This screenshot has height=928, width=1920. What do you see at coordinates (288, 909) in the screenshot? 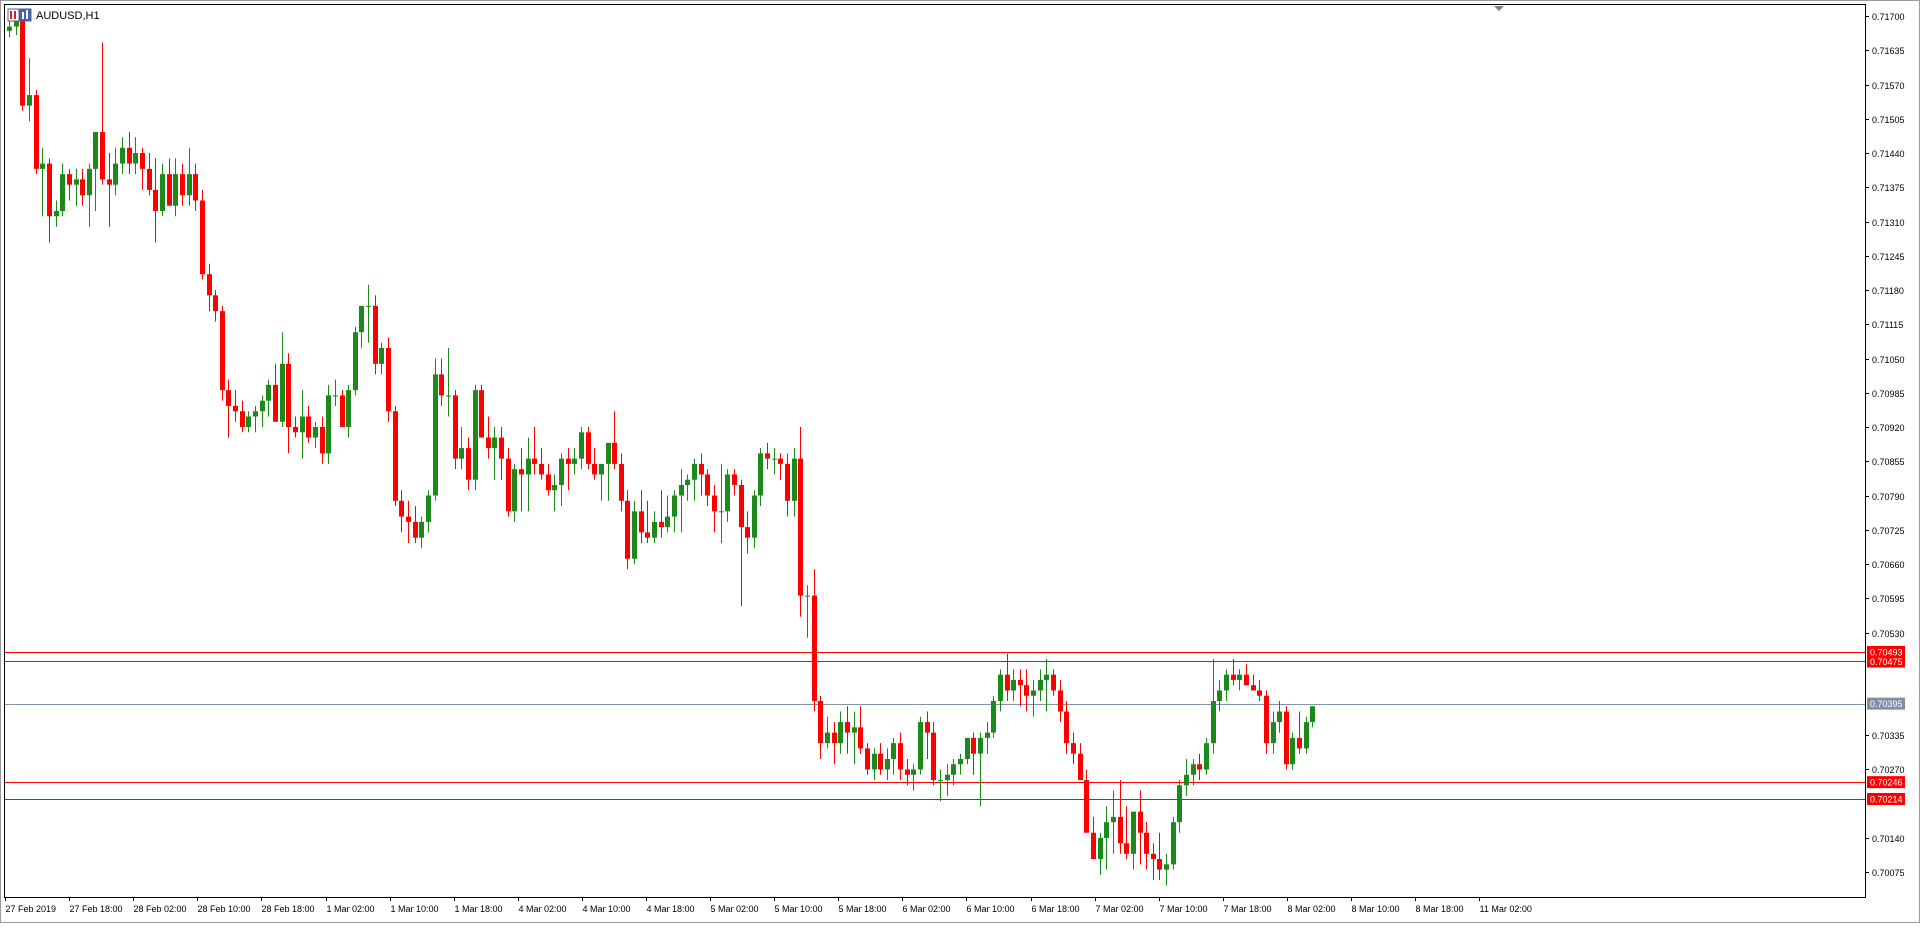
I see `x-tick-label: 28 Feb 18:00` at bounding box center [288, 909].